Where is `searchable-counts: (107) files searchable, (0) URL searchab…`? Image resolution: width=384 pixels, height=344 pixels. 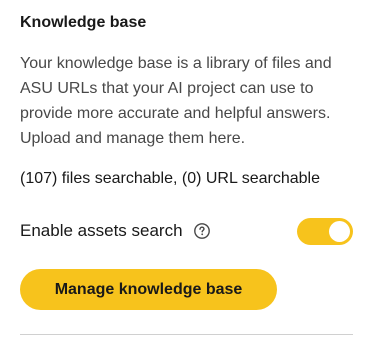
searchable-counts: (107) files searchable, (0) URL searchab… is located at coordinates (170, 178).